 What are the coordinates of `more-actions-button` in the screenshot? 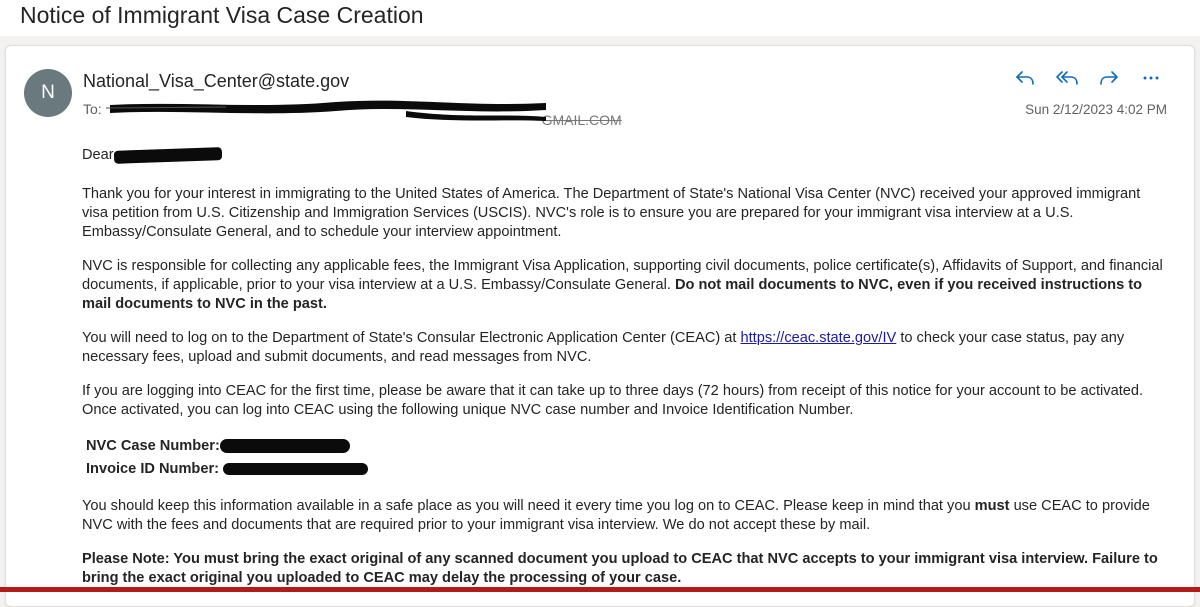 It's located at (1151, 78).